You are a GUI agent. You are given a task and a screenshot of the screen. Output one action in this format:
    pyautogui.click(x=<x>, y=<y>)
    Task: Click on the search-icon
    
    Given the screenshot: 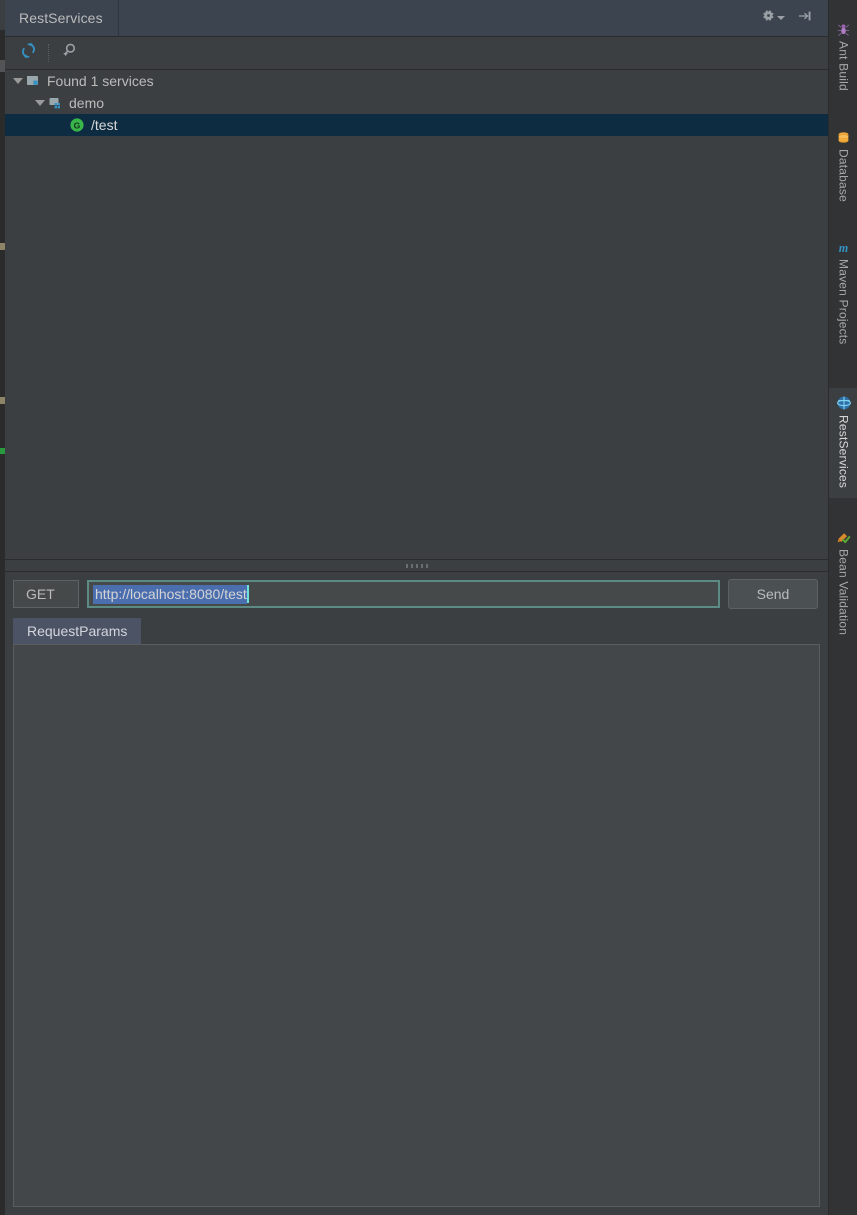 What is the action you would take?
    pyautogui.click(x=69, y=53)
    